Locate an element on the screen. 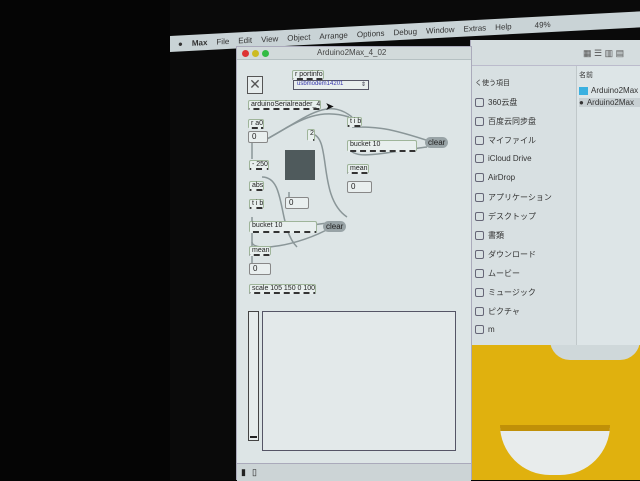  download-icon is located at coordinates (479, 254).